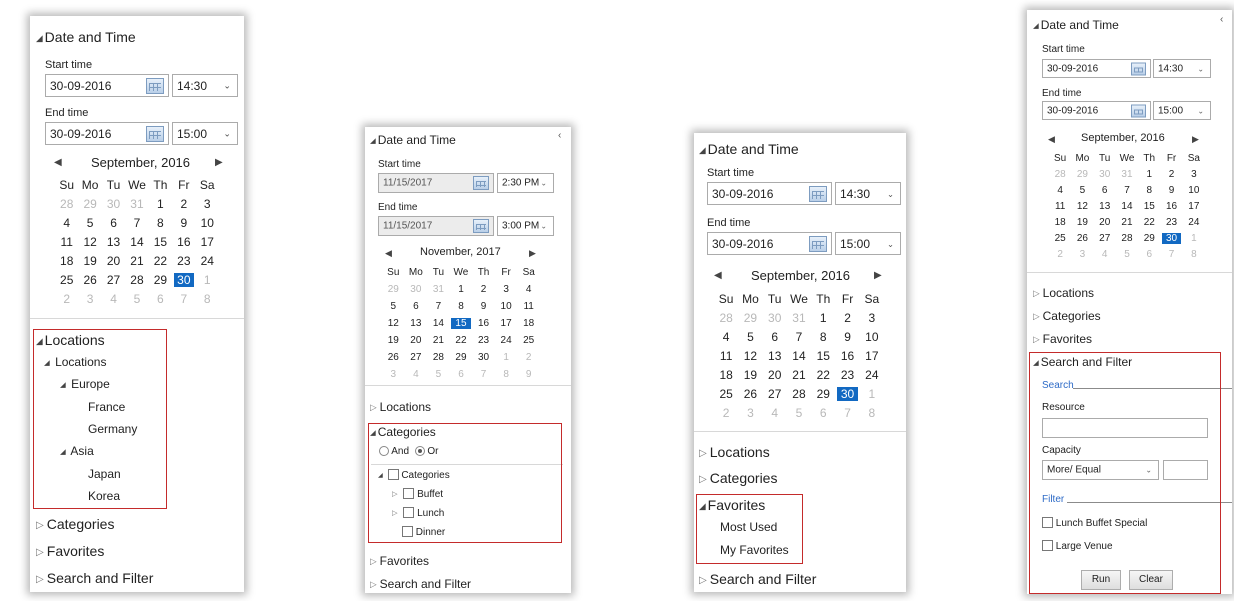 The width and height of the screenshot is (1234, 601). What do you see at coordinates (113, 279) in the screenshot?
I see `calendar-day: 27` at bounding box center [113, 279].